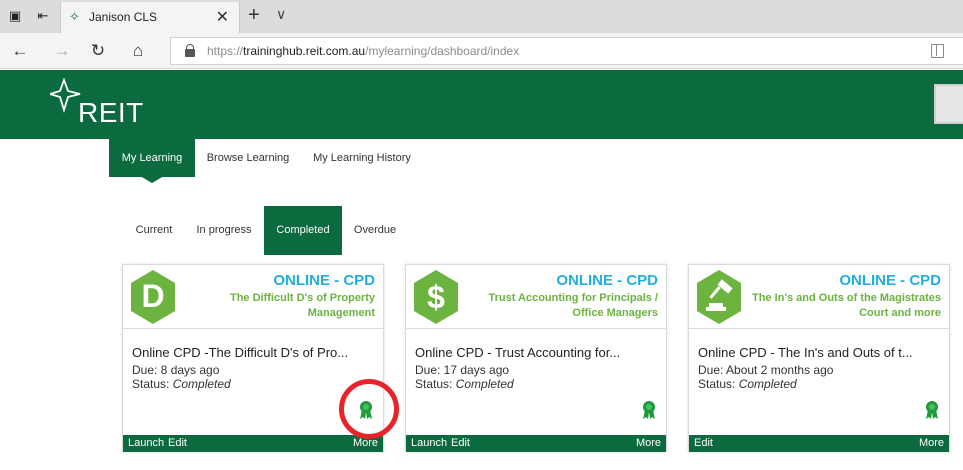 The image size is (963, 470). What do you see at coordinates (74, 16) in the screenshot?
I see `site-favicon-icon: ✧` at bounding box center [74, 16].